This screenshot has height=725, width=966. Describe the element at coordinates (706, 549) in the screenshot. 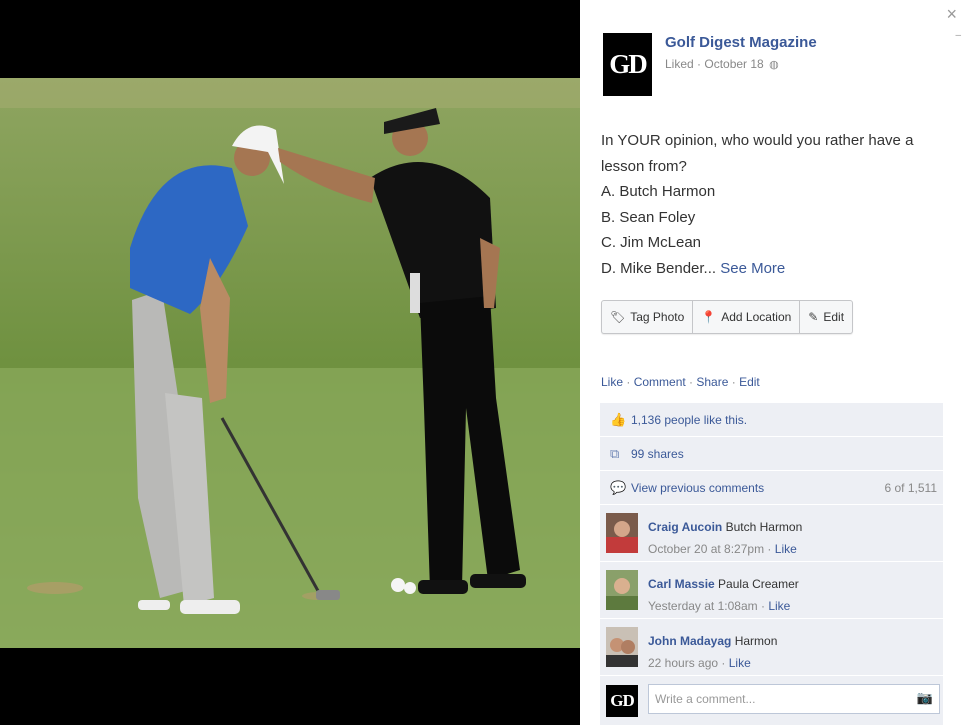

I see `comment-time: October 20 at 8:27pm` at that location.